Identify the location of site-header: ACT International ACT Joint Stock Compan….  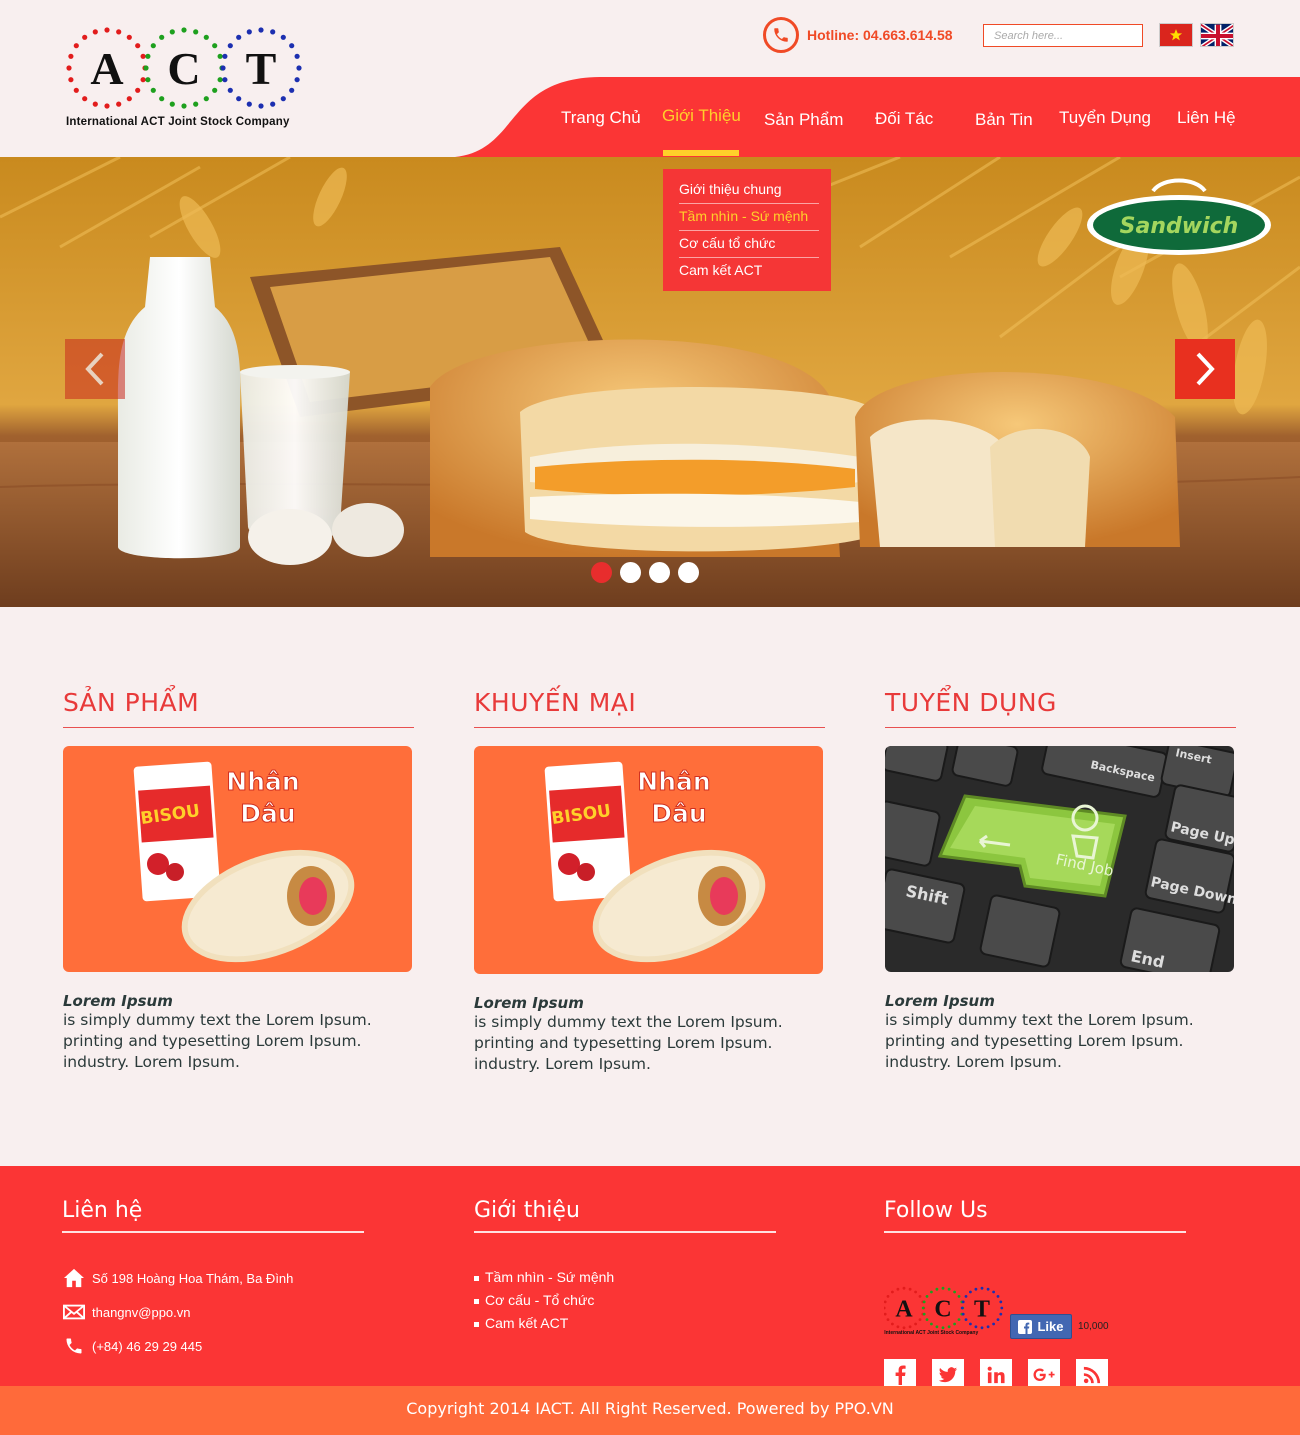
(650, 80).